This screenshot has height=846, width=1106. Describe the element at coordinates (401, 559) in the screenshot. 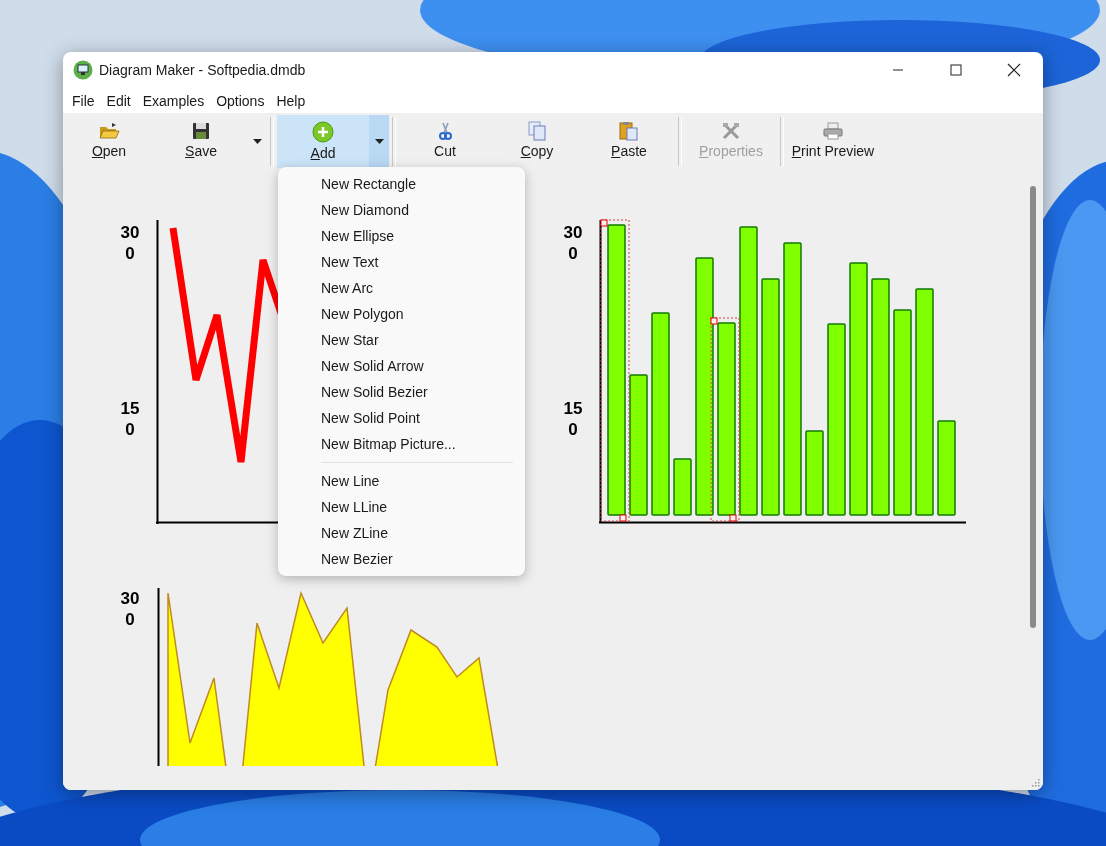

I see `menu-item: New Bezier` at that location.